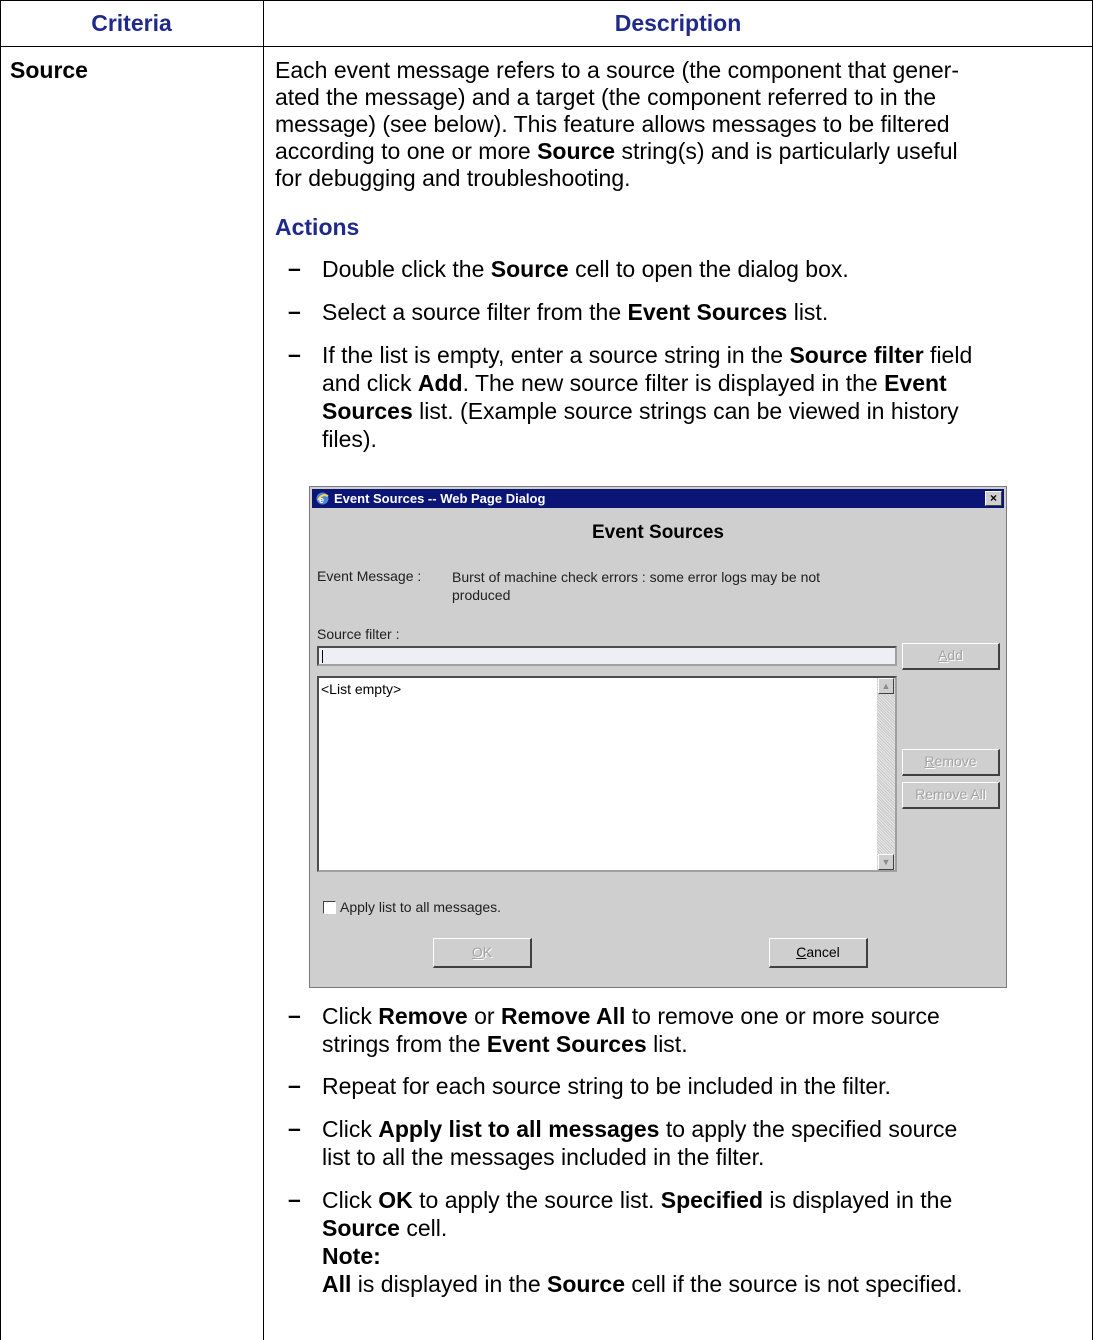 This screenshot has width=1093, height=1340. I want to click on header-divider, so click(546, 46).